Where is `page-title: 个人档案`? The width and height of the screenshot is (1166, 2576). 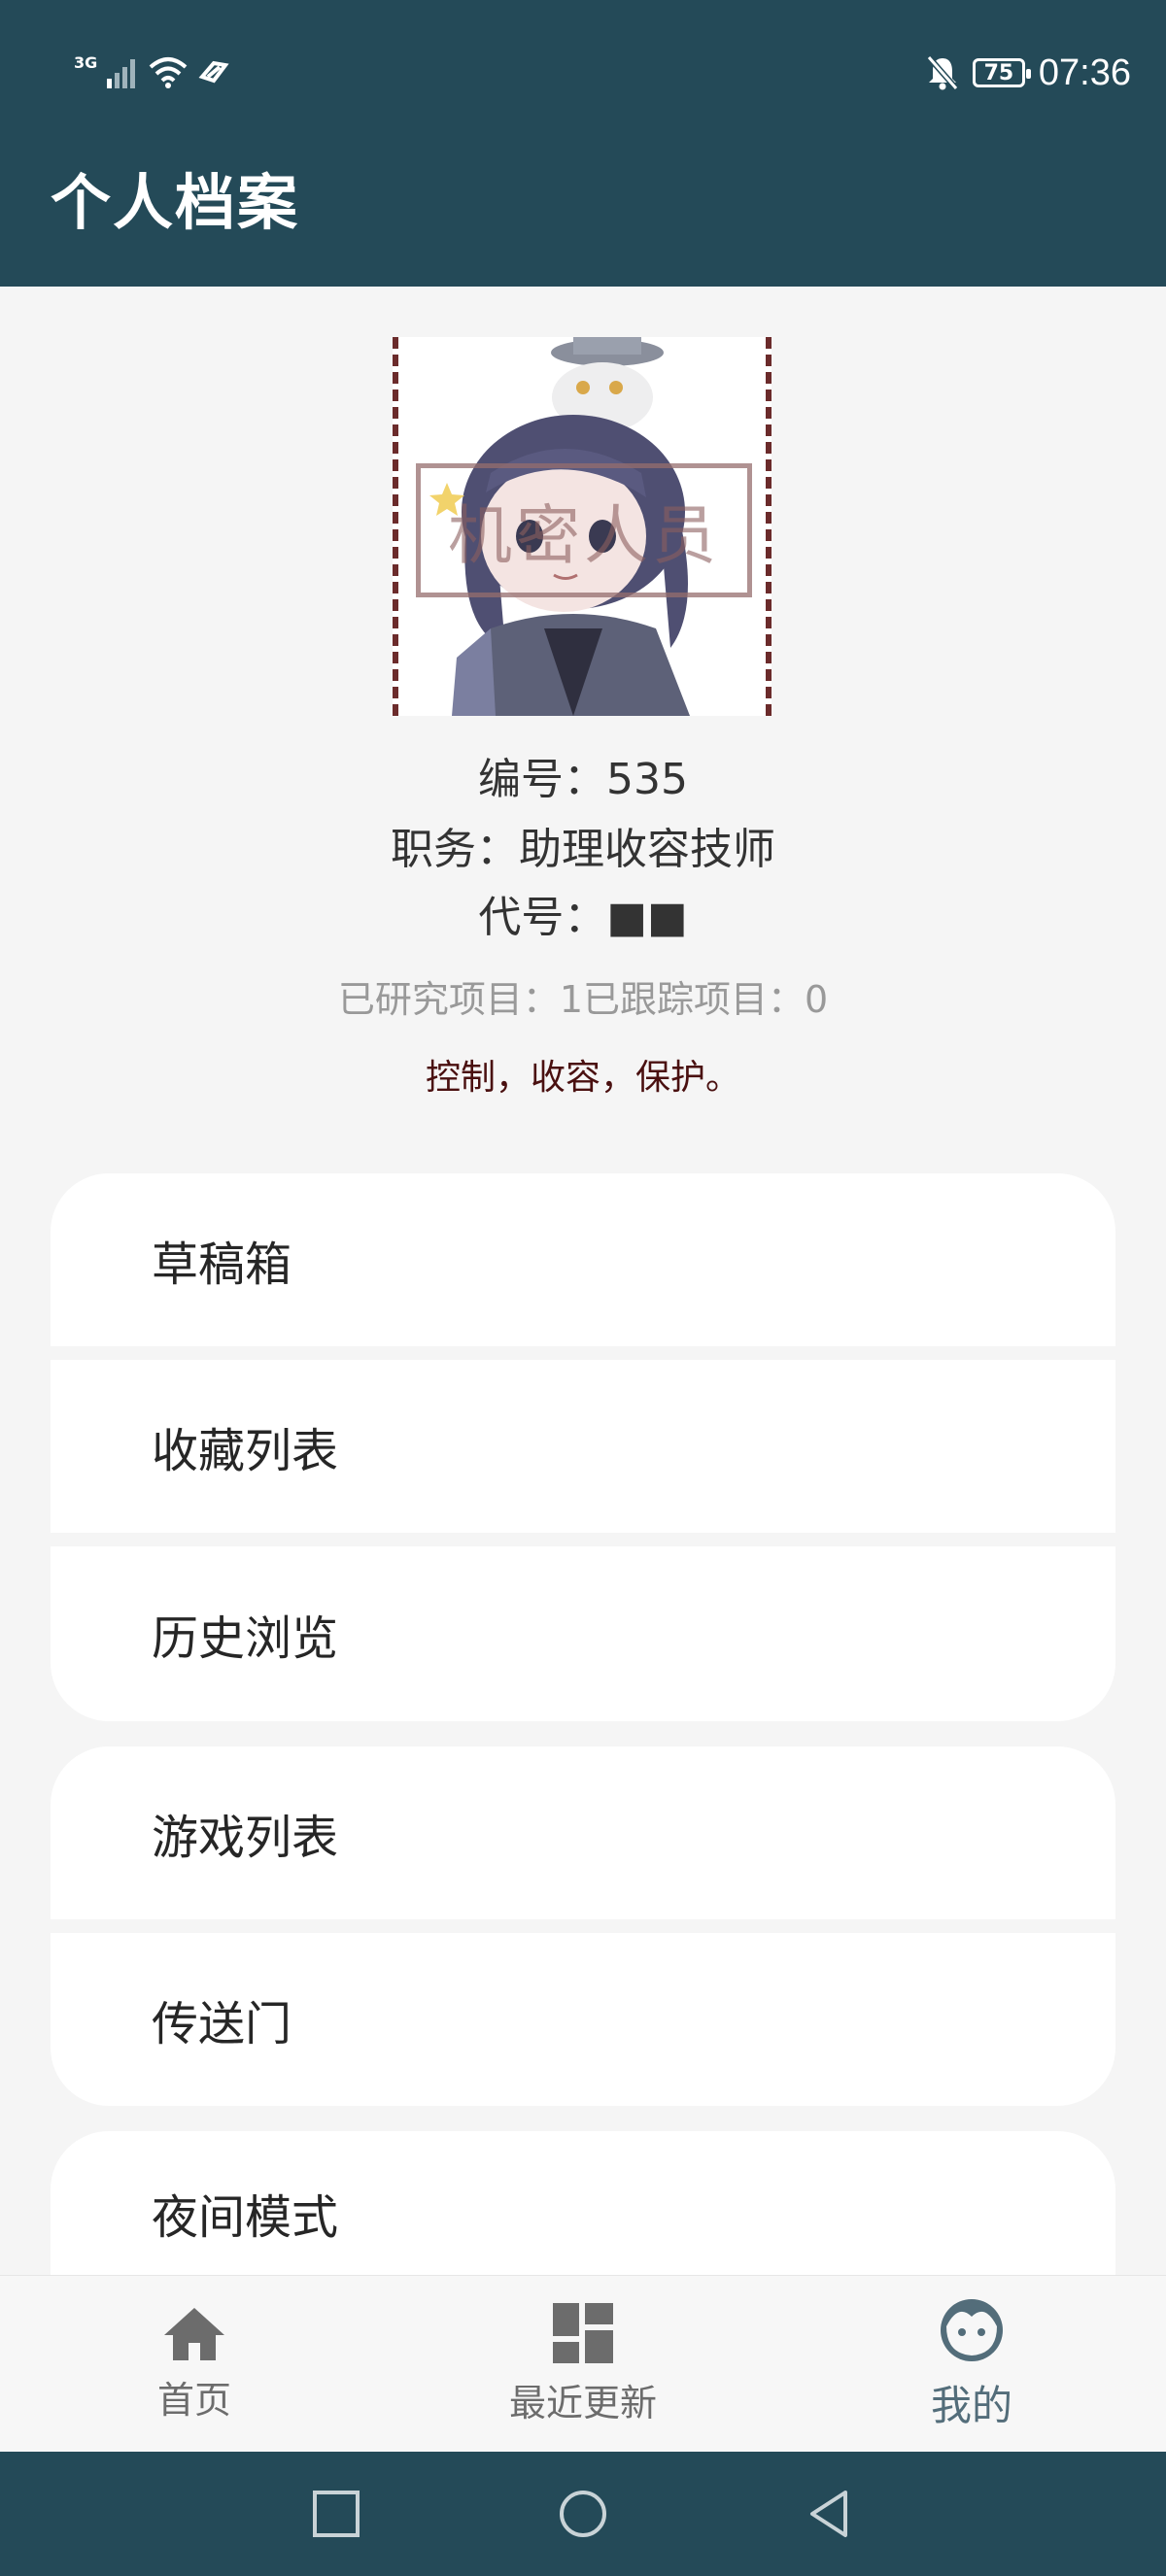
page-title: 个人档案 is located at coordinates (175, 202).